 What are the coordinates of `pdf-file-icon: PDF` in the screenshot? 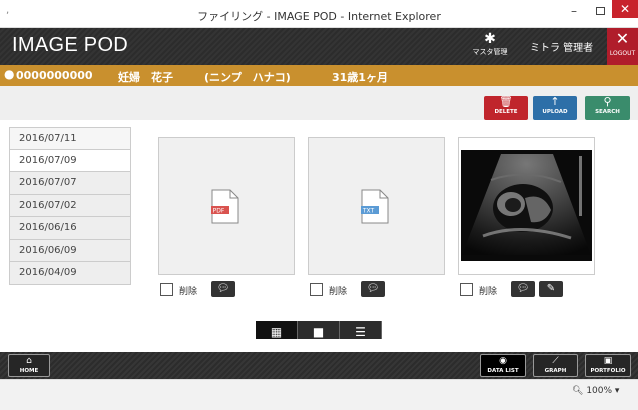 It's located at (225, 206).